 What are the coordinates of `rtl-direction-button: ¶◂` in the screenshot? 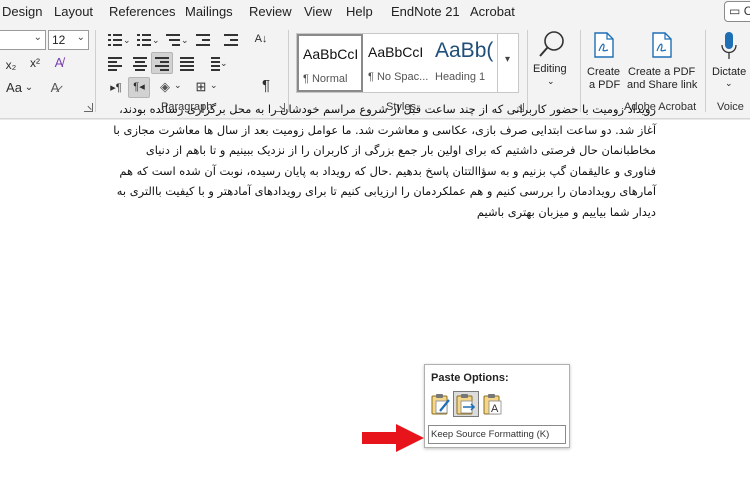 It's located at (139, 87).